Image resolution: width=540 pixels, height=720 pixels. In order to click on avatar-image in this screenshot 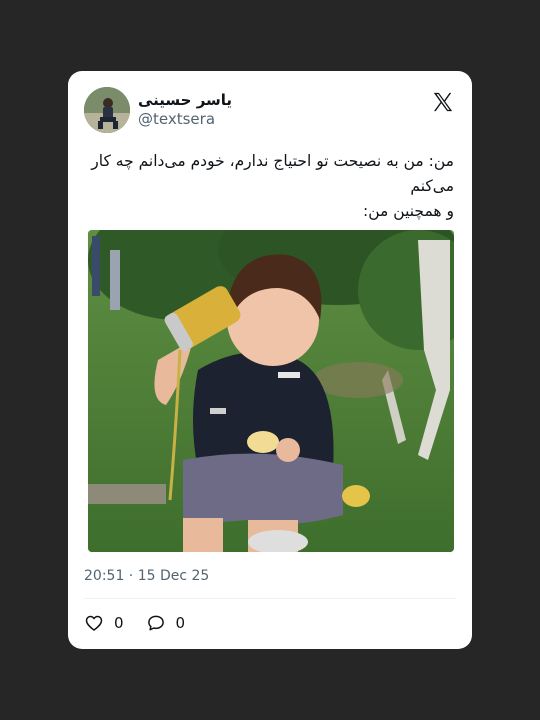, I will do `click(107, 110)`.